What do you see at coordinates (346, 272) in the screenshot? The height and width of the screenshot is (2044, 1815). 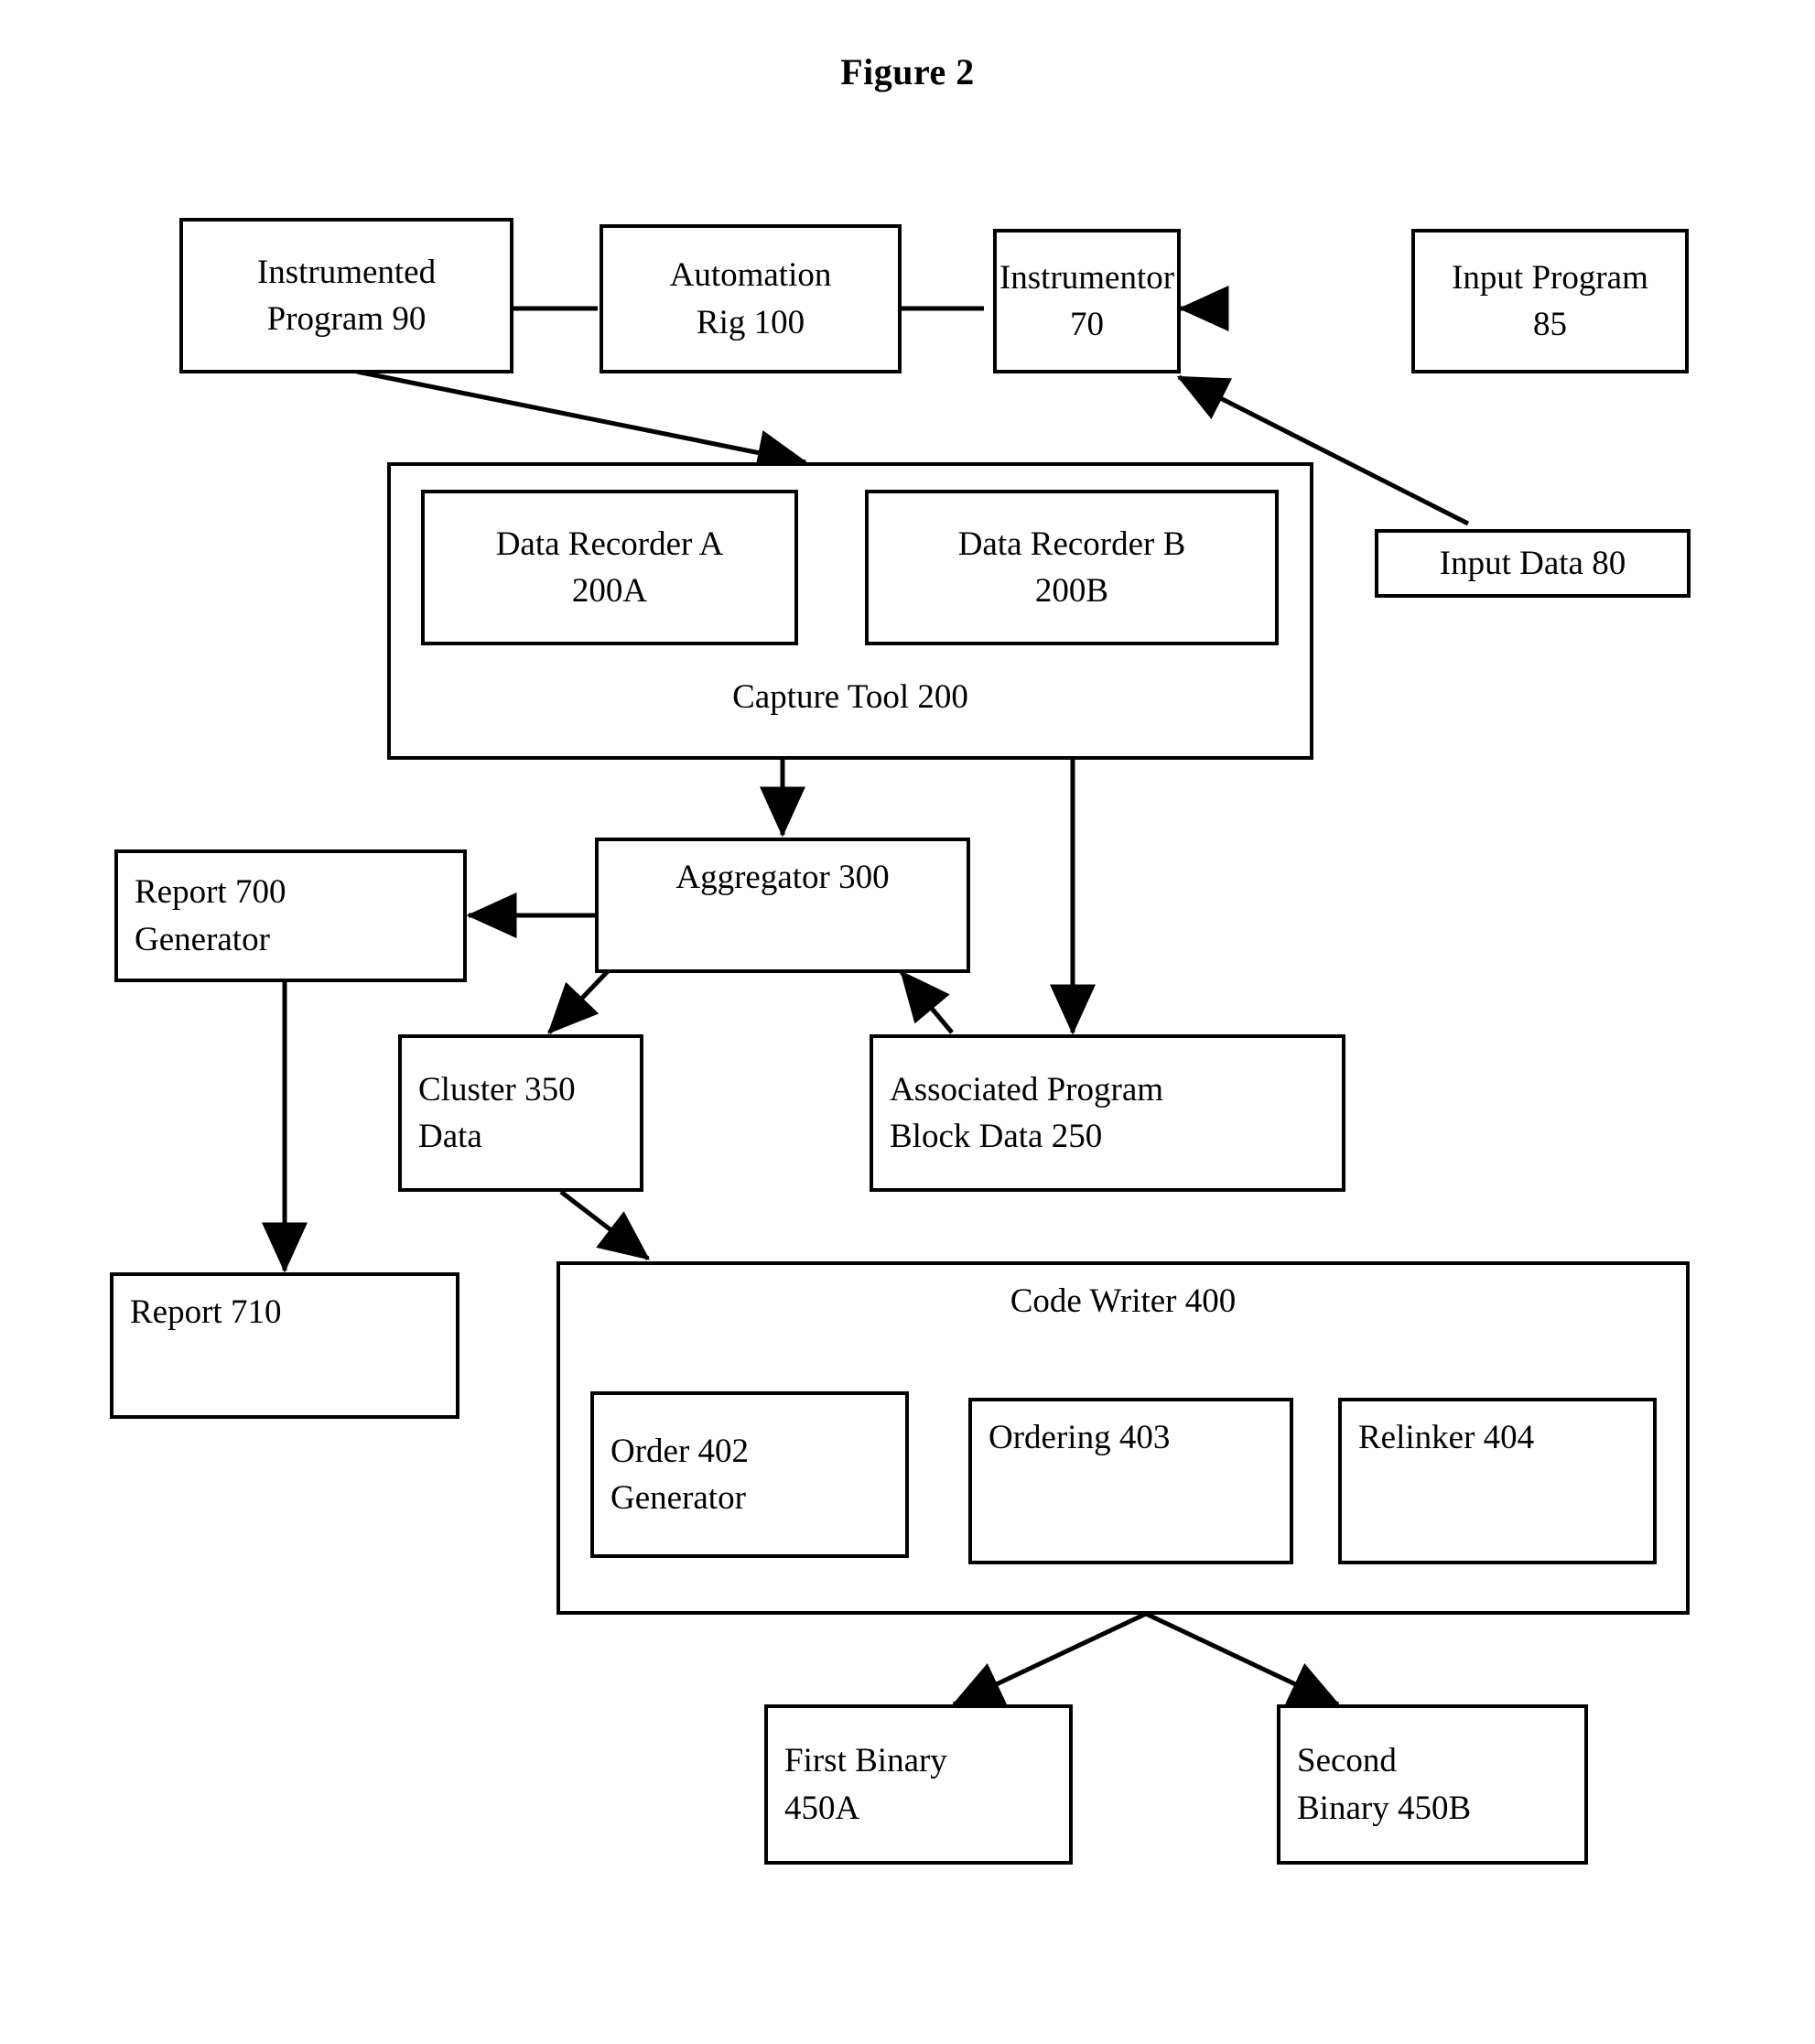 I see `block-instrumented-program-line1: Instrumented` at bounding box center [346, 272].